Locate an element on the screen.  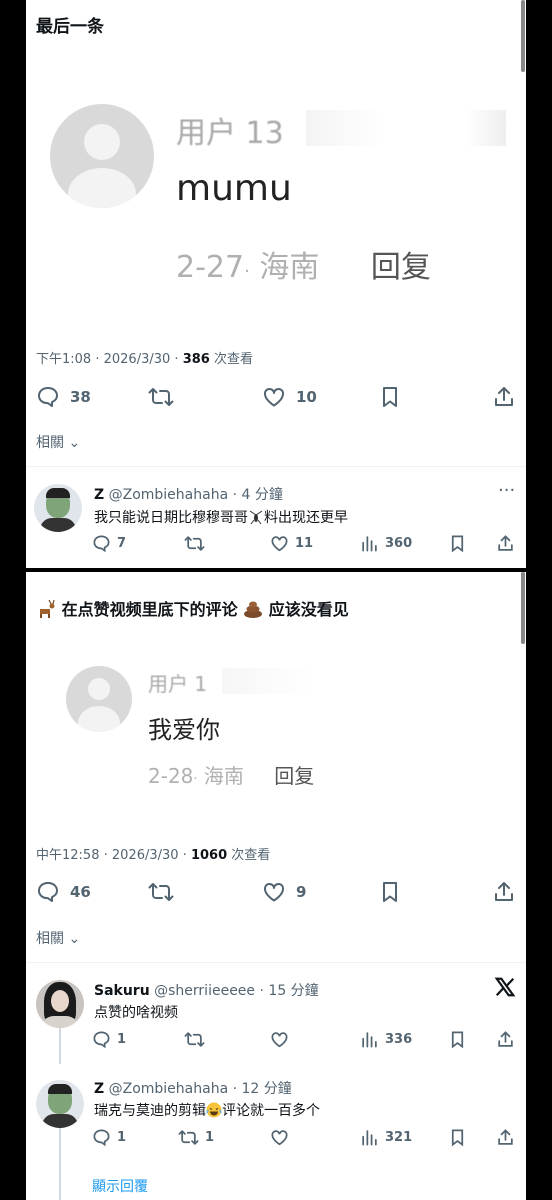
deer-emoji-icon is located at coordinates (46, 610).